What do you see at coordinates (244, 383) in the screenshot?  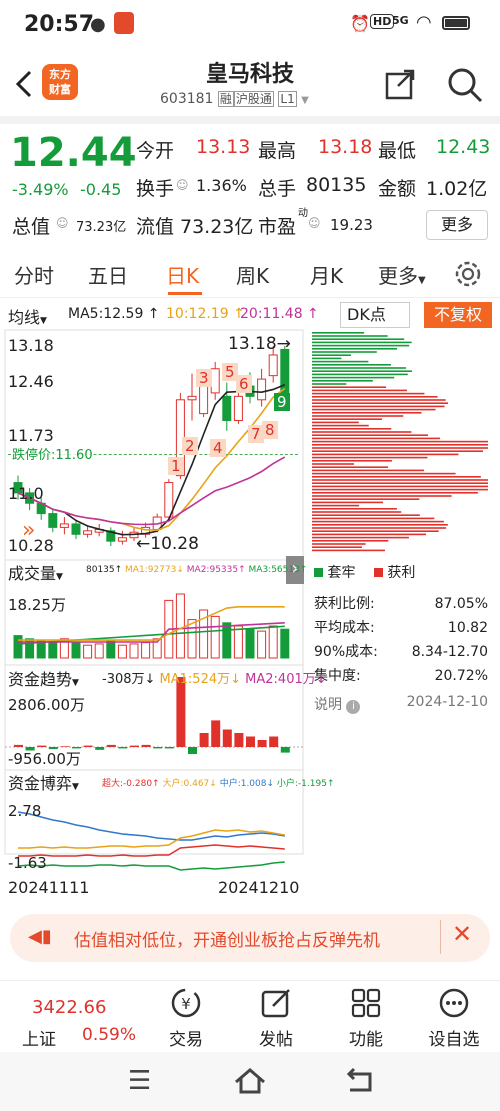 I see `dk-marker: 6` at bounding box center [244, 383].